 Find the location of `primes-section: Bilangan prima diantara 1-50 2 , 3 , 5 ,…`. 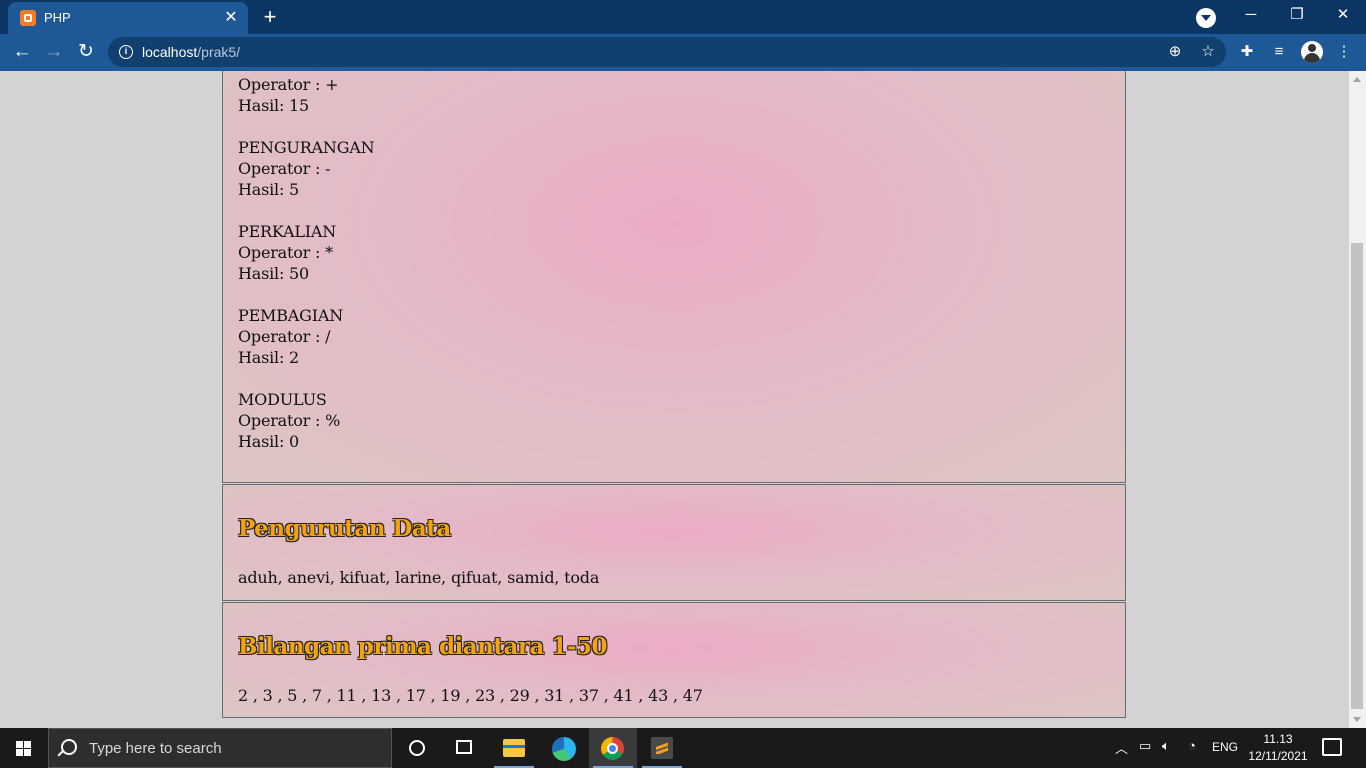

primes-section: Bilangan prima diantara 1-50 2 , 3 , 5 ,… is located at coordinates (674, 660).